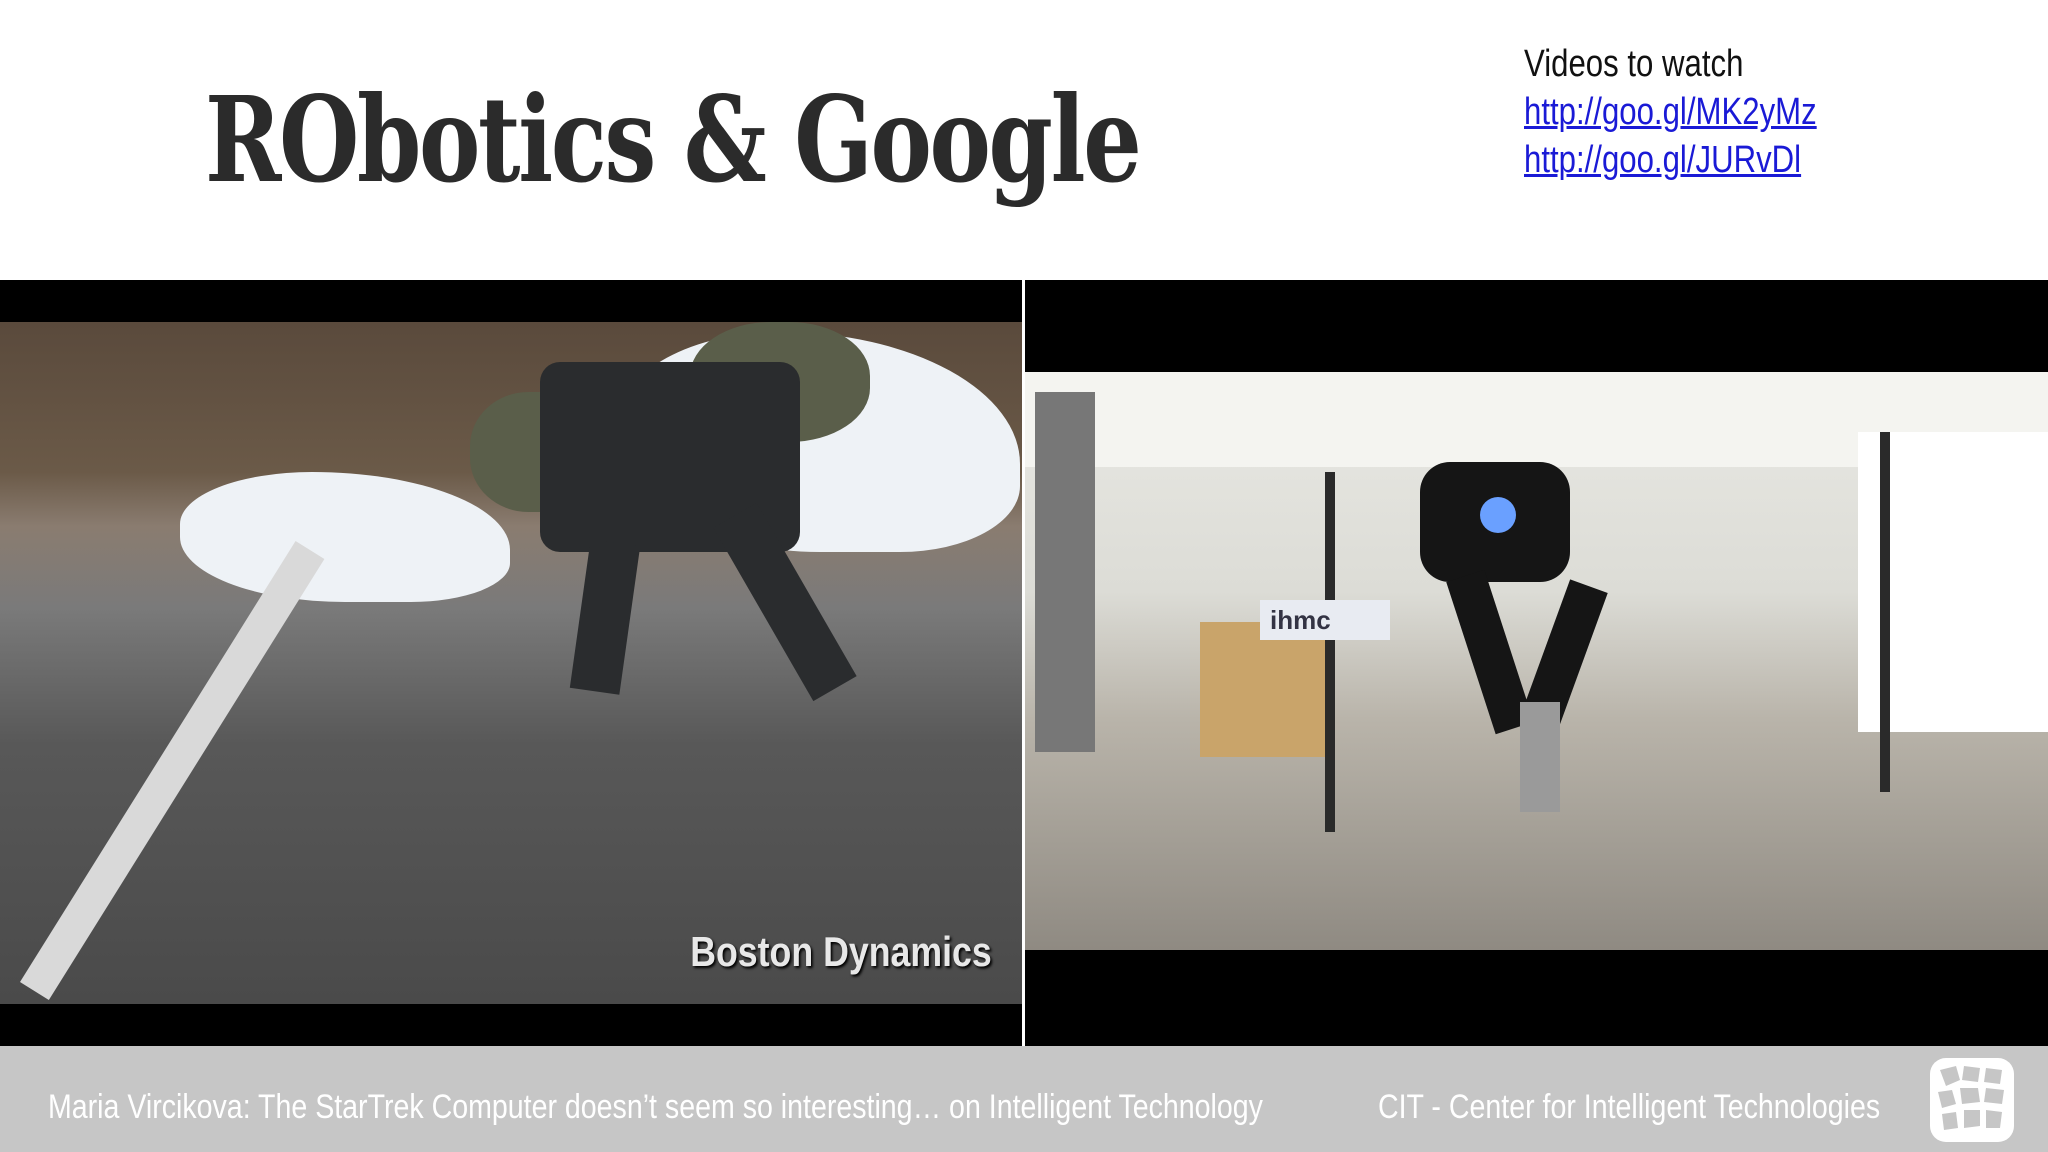 This screenshot has width=2048, height=1152. I want to click on video-link-1: http://goo.gl/MK2yMz, so click(1670, 112).